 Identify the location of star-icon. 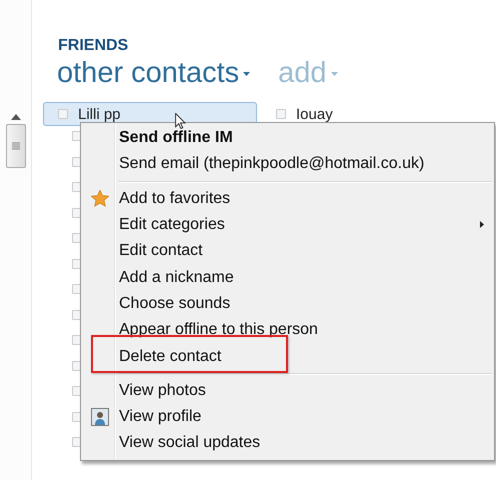
(100, 199).